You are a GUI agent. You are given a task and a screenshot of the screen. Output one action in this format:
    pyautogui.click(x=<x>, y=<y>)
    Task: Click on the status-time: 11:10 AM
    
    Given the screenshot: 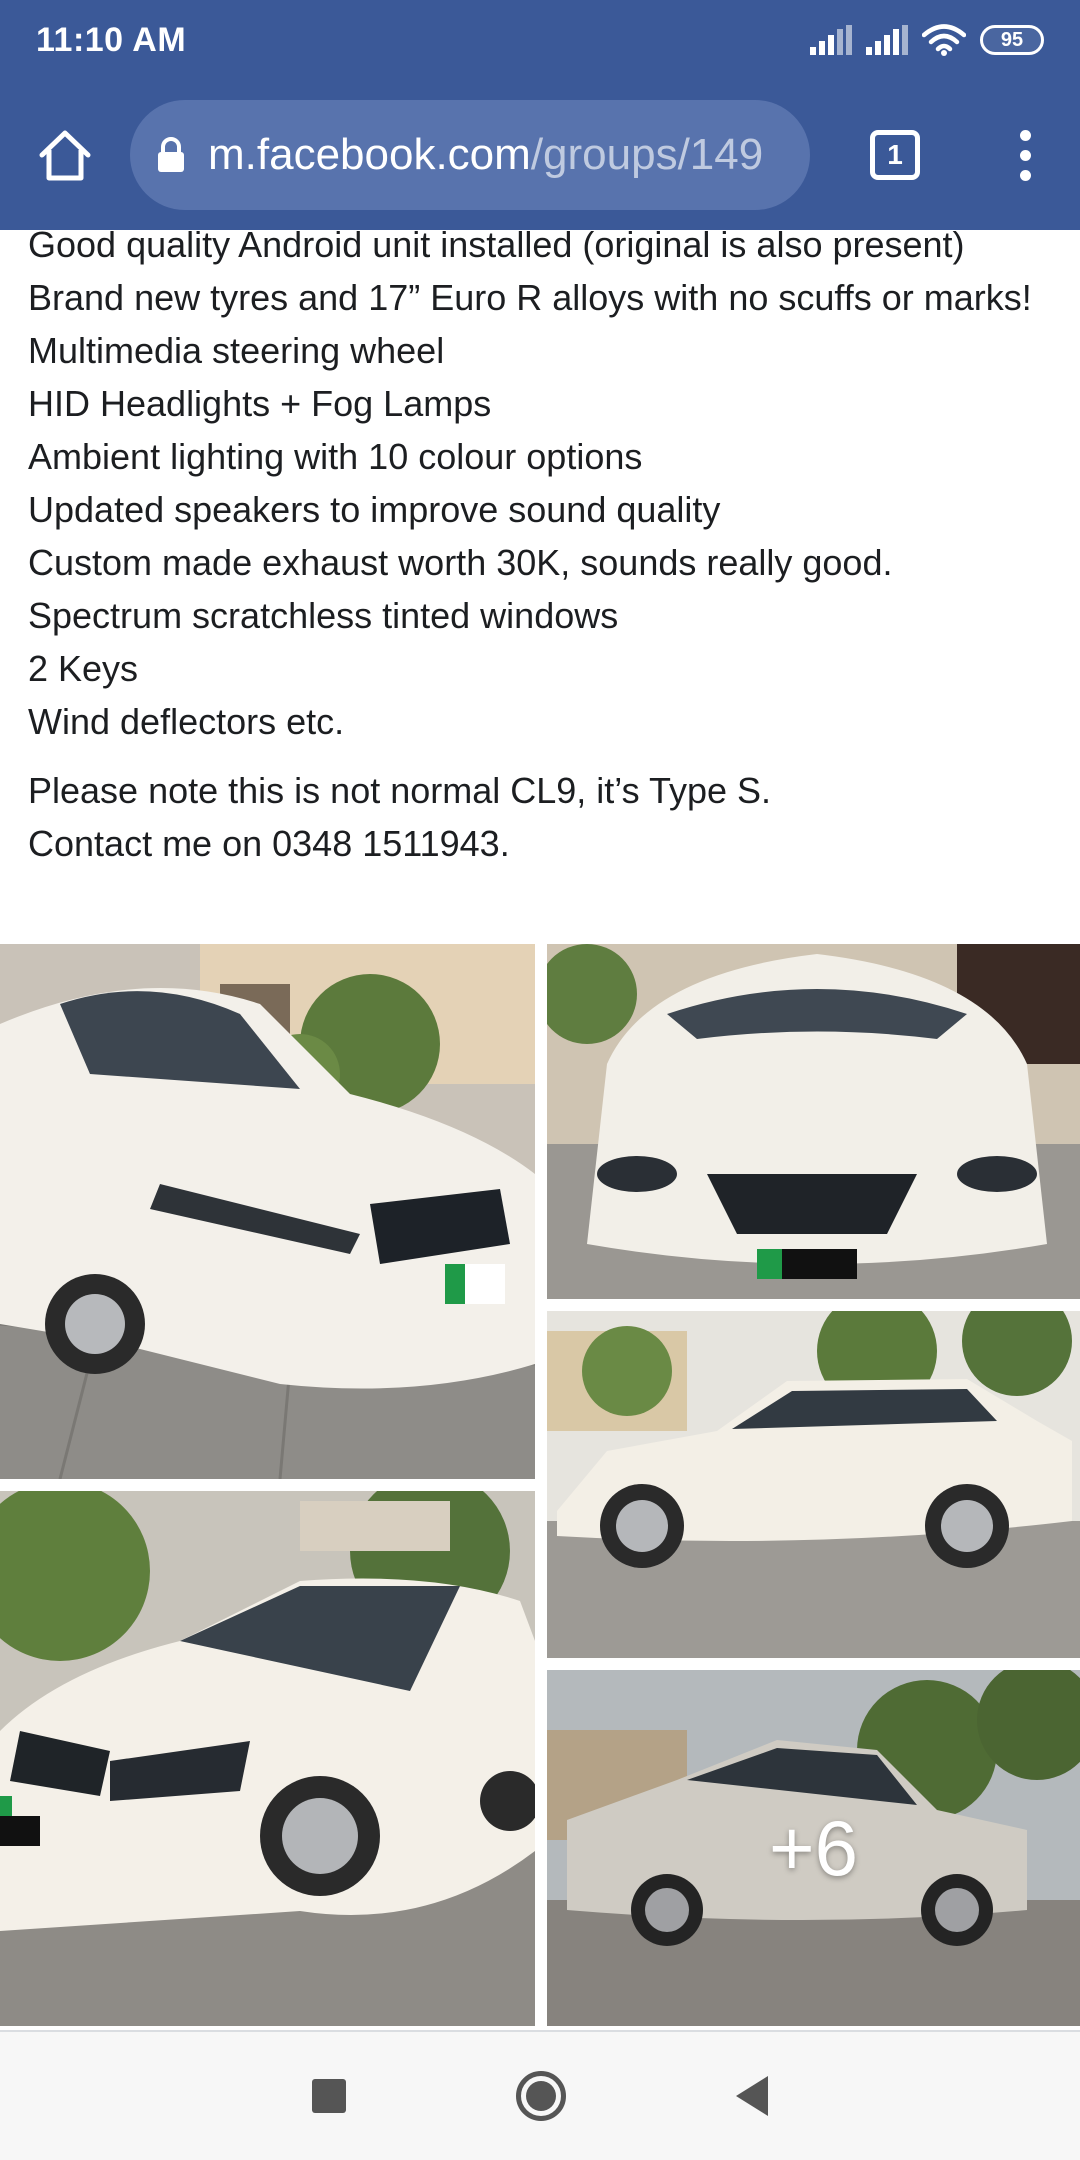 What is the action you would take?
    pyautogui.click(x=111, y=39)
    